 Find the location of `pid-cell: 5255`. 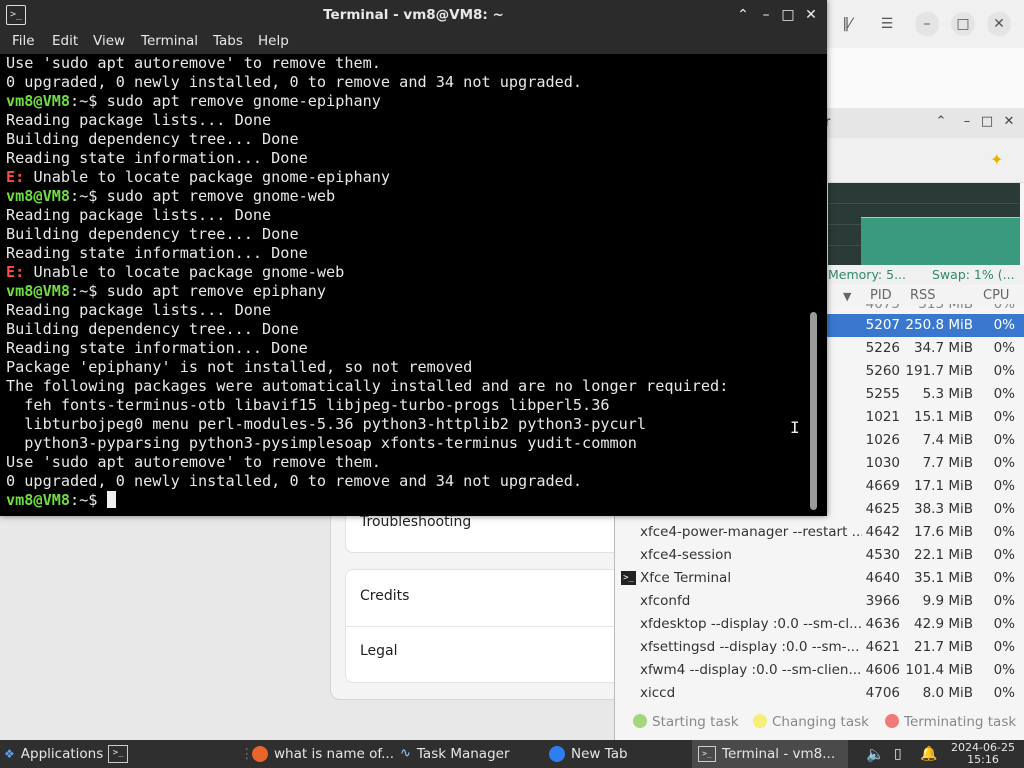

pid-cell: 5255 is located at coordinates (882, 394).